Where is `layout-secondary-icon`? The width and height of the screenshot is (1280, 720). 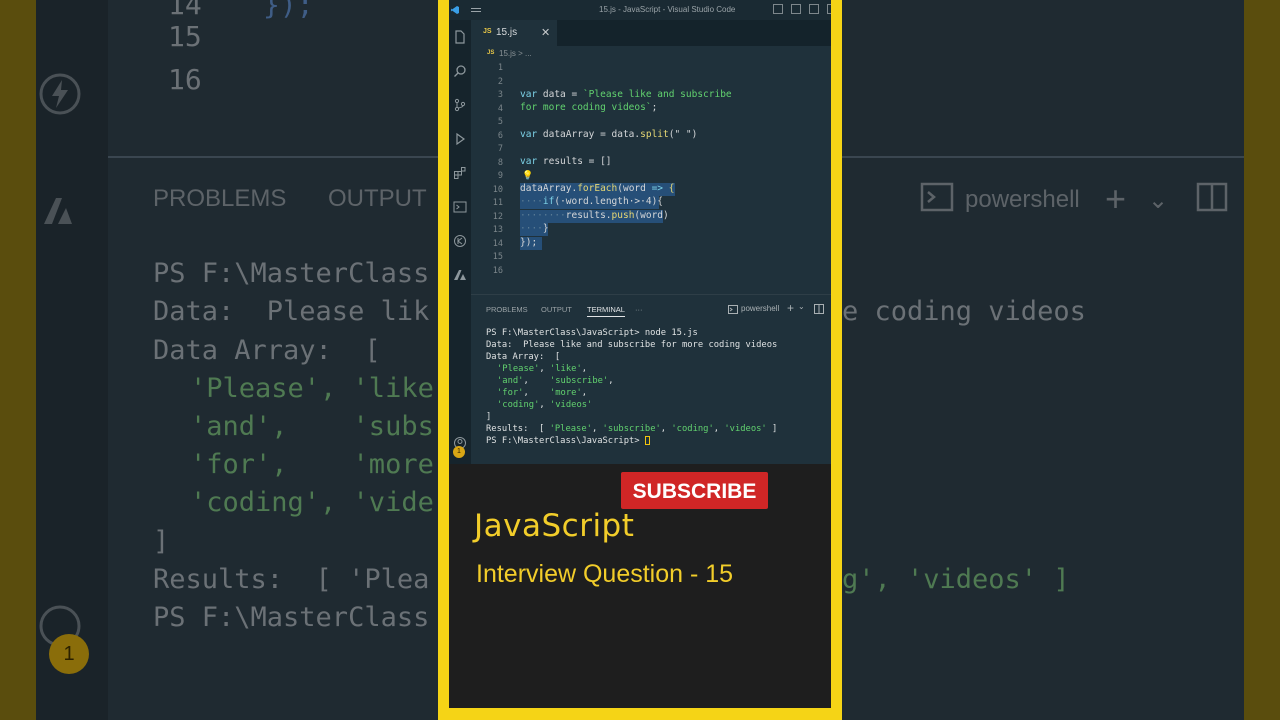
layout-secondary-icon is located at coordinates (814, 9).